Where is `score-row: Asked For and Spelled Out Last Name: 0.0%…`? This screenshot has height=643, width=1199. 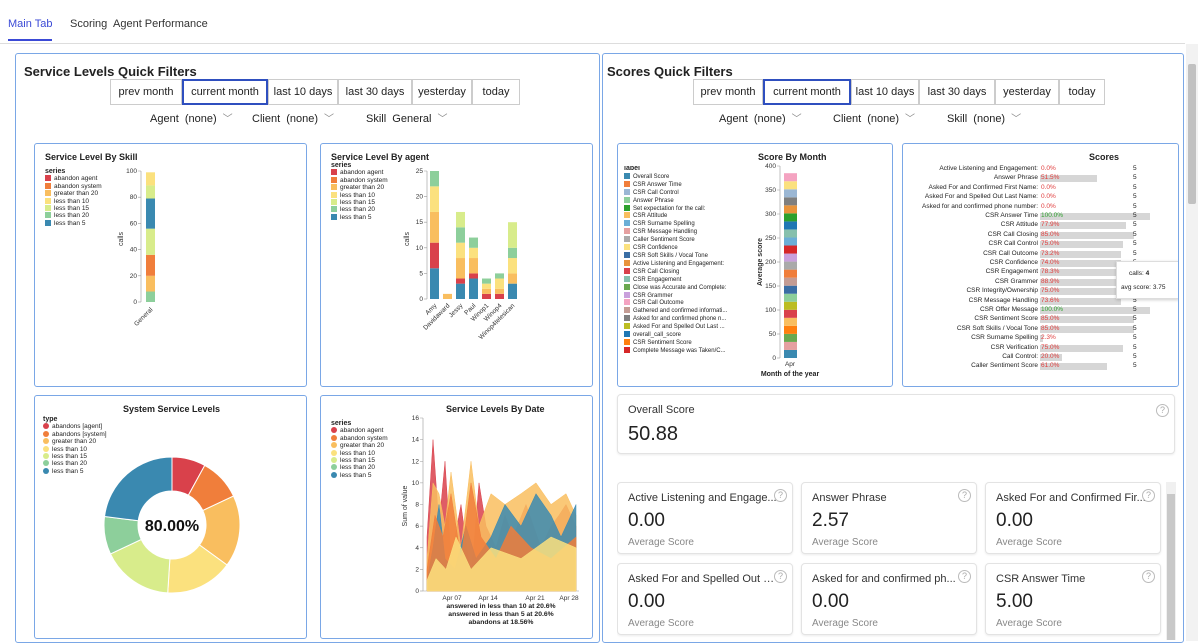 score-row: Asked For and Spelled Out Last Name: 0.0%… is located at coordinates (1033, 197).